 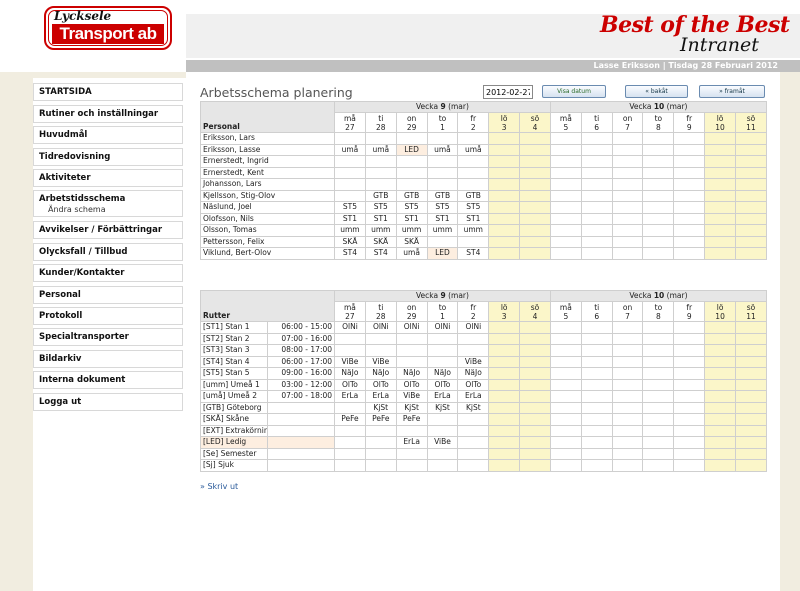 What do you see at coordinates (473, 361) in the screenshot?
I see `schedule-cell: ViBe` at bounding box center [473, 361].